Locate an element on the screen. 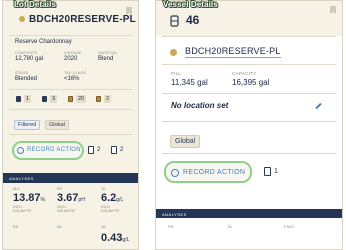 The height and width of the screenshot is (250, 346). location-text: No location set is located at coordinates (200, 105).